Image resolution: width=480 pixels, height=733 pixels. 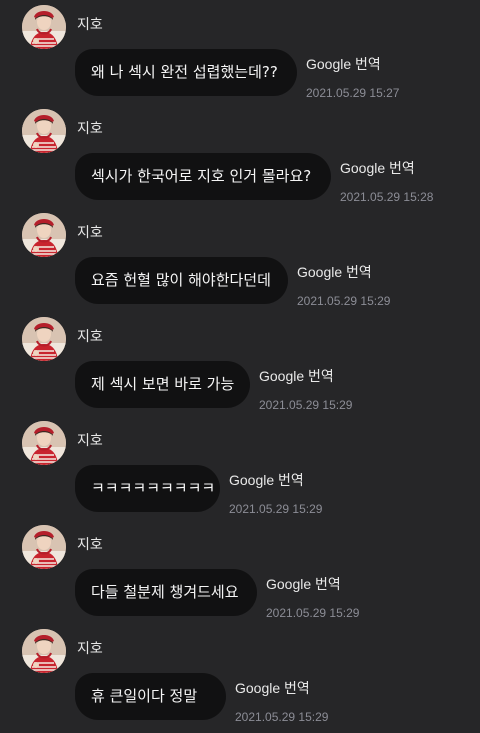 I want to click on message-bubble: 제 섹시 보면 바로 가능, so click(x=162, y=384).